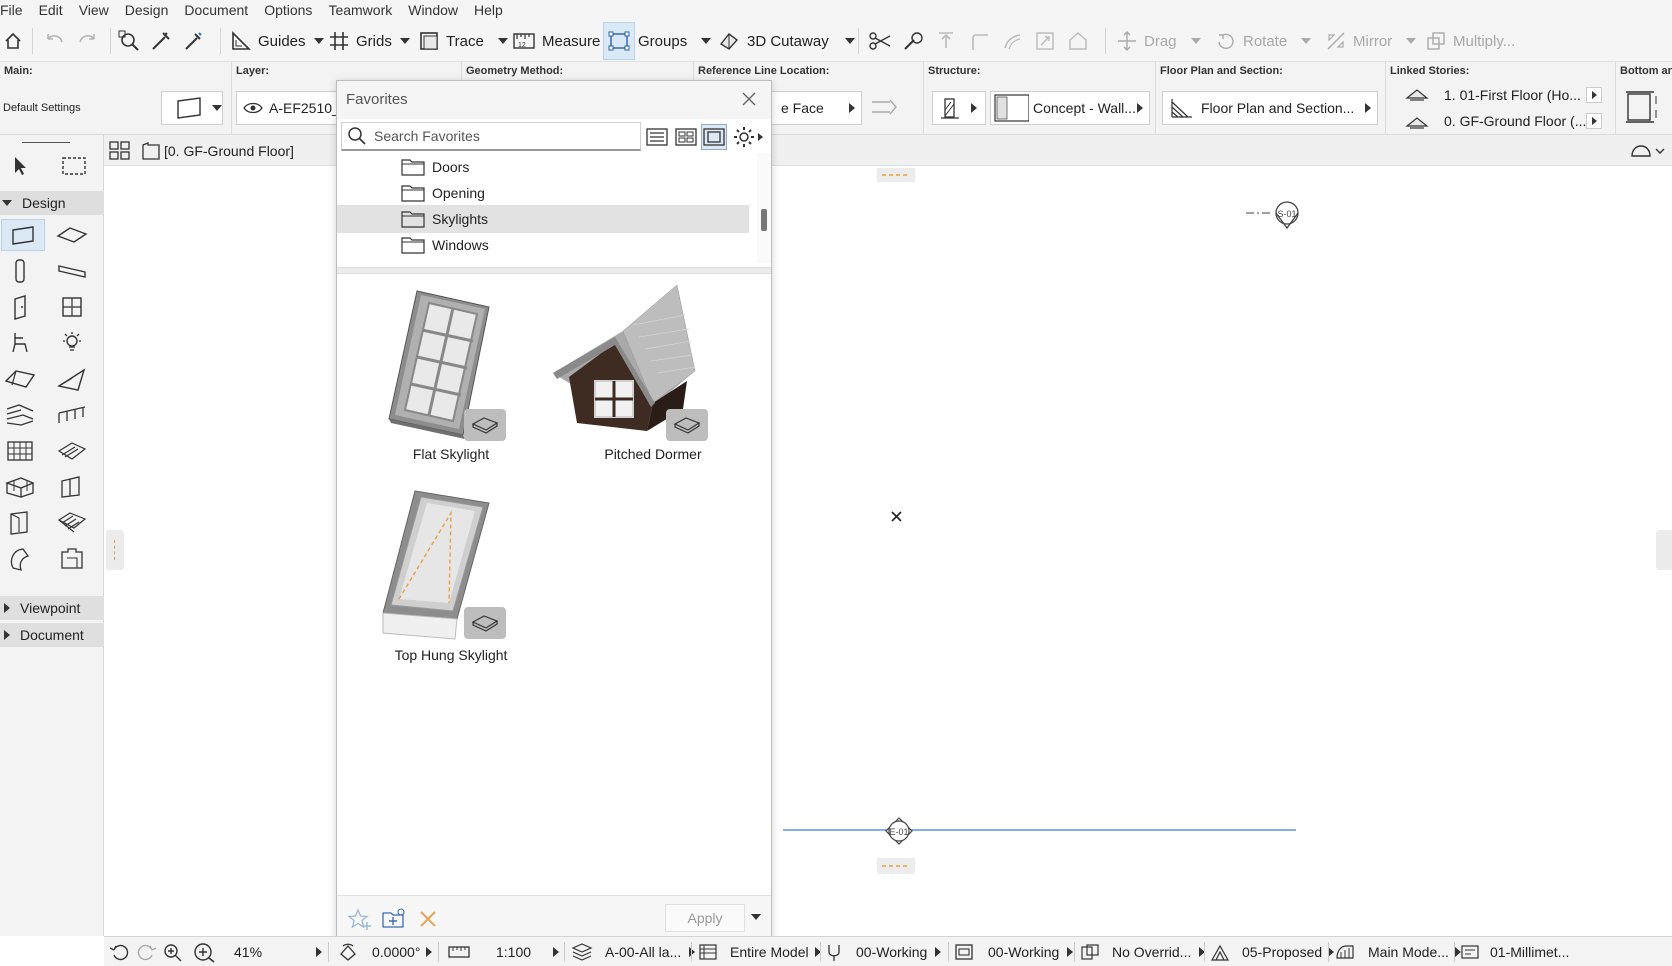 Image resolution: width=1672 pixels, height=966 pixels. I want to click on lamp-tool, so click(72, 343).